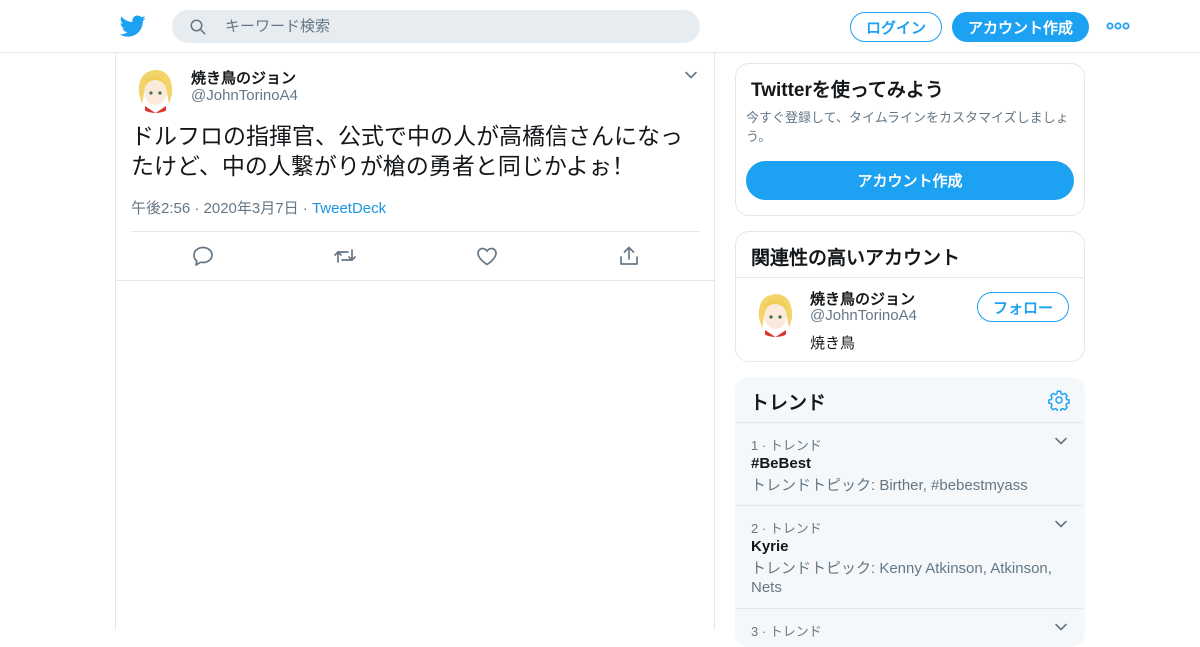  I want to click on trends-title: トレンド, so click(788, 403).